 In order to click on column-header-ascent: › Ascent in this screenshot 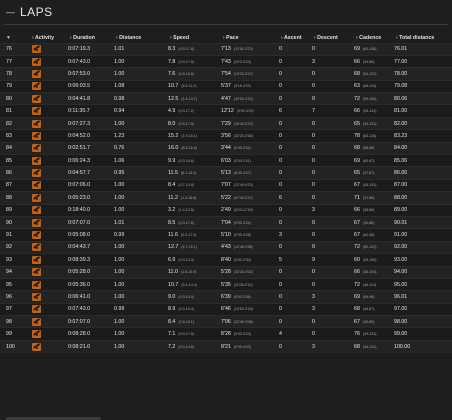, I will do `click(295, 38)`.